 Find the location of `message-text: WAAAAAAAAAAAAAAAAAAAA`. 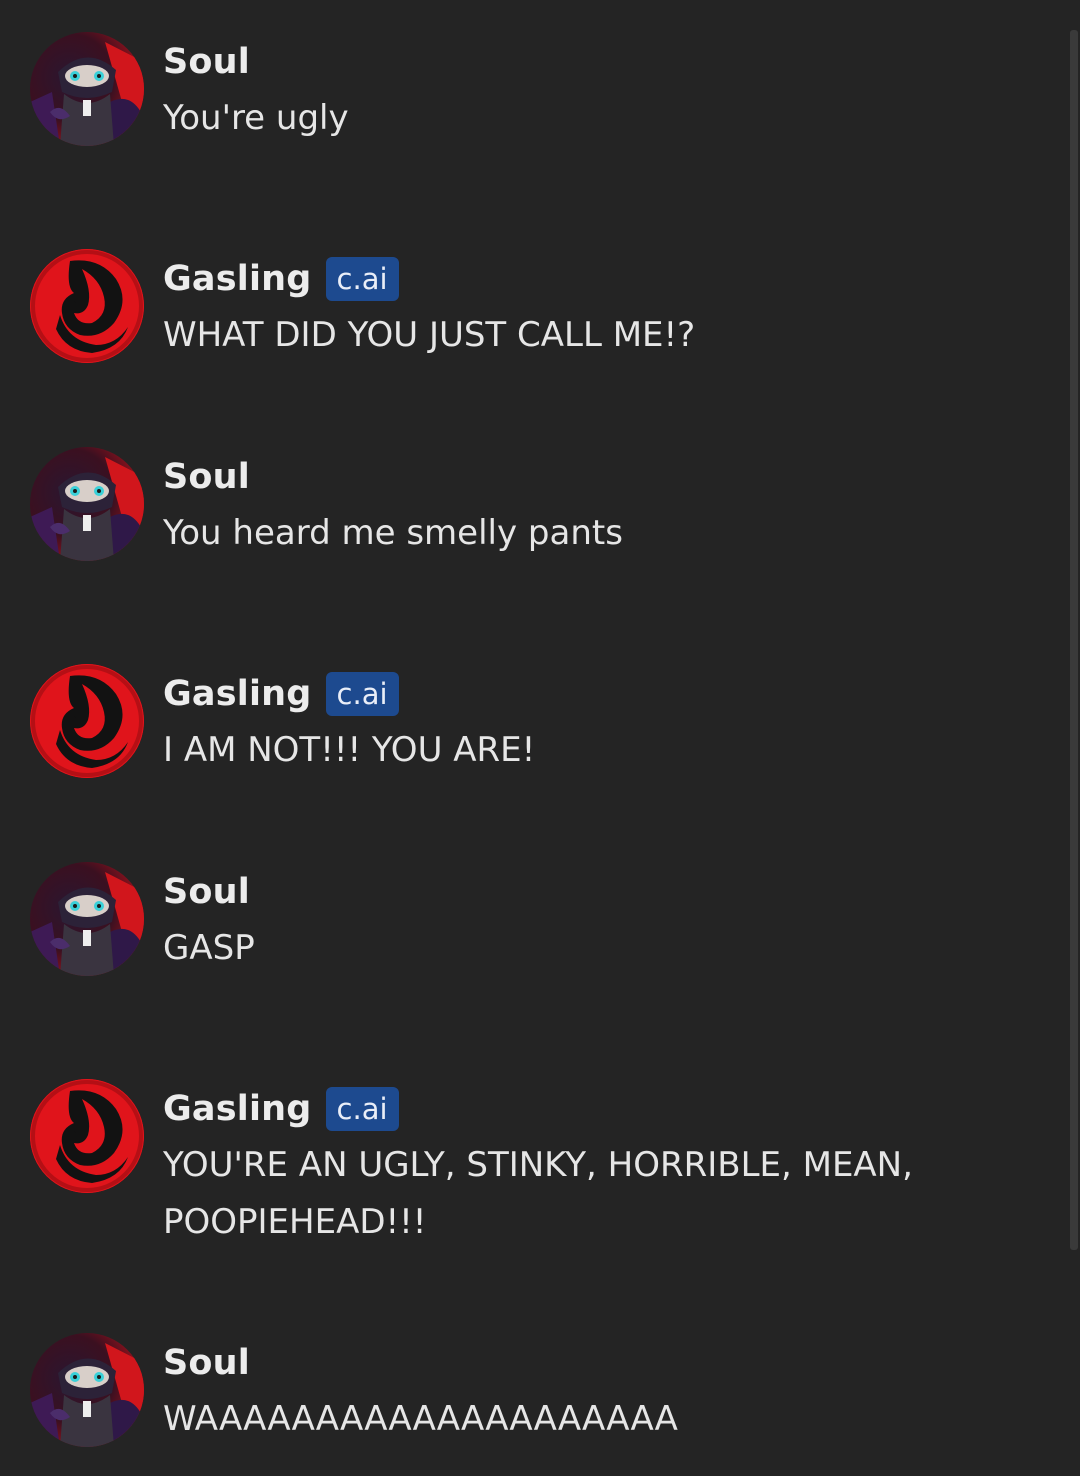

message-text: WAAAAAAAAAAAAAAAAAAAA is located at coordinates (420, 1419).